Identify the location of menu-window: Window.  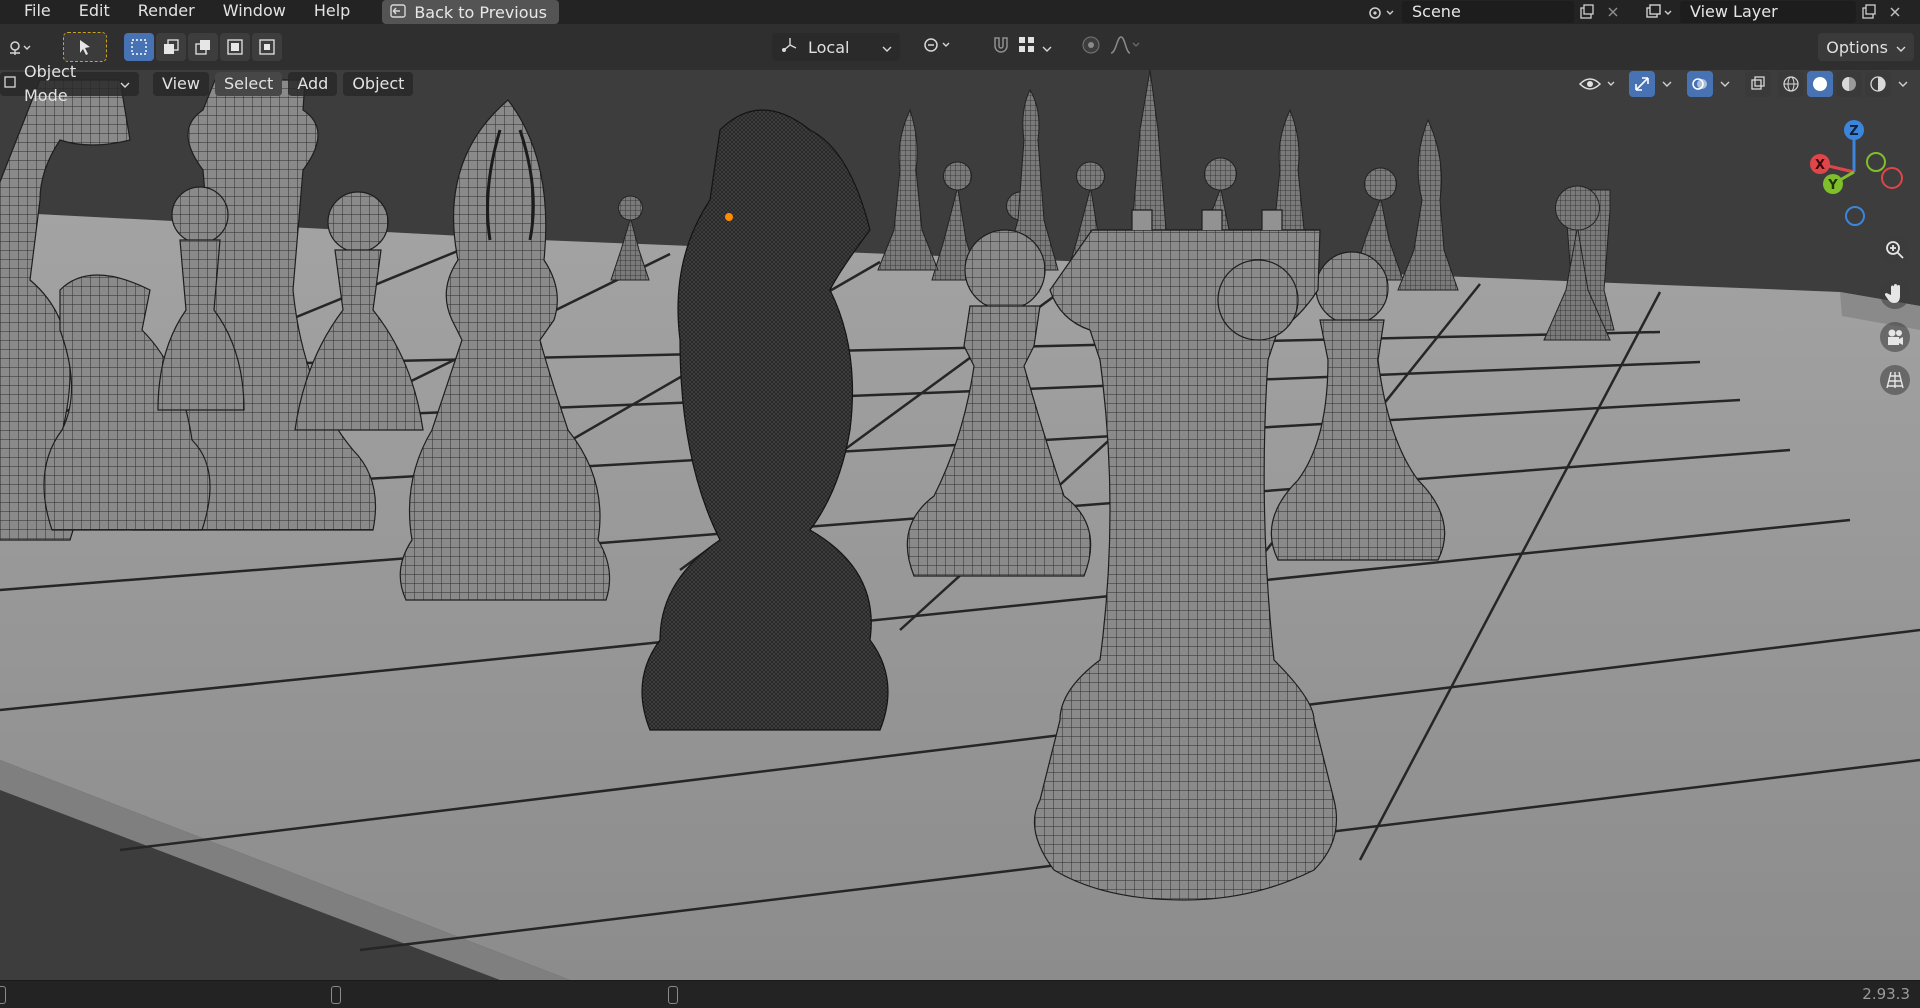
(254, 12).